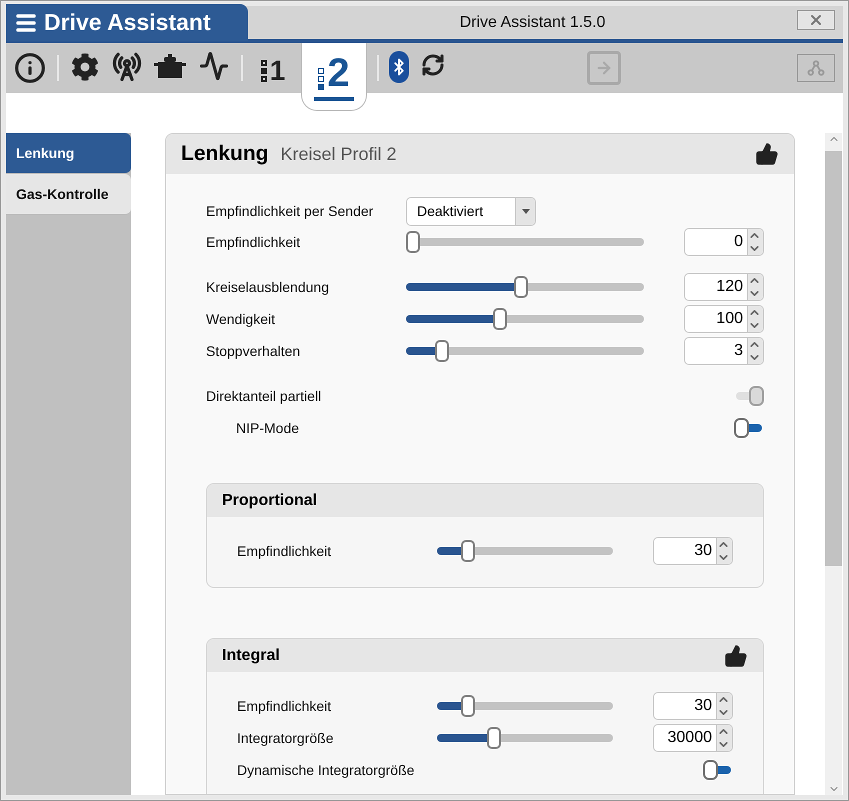 Image resolution: width=849 pixels, height=801 pixels. I want to click on field-label: Kreiselausblendung, so click(268, 287).